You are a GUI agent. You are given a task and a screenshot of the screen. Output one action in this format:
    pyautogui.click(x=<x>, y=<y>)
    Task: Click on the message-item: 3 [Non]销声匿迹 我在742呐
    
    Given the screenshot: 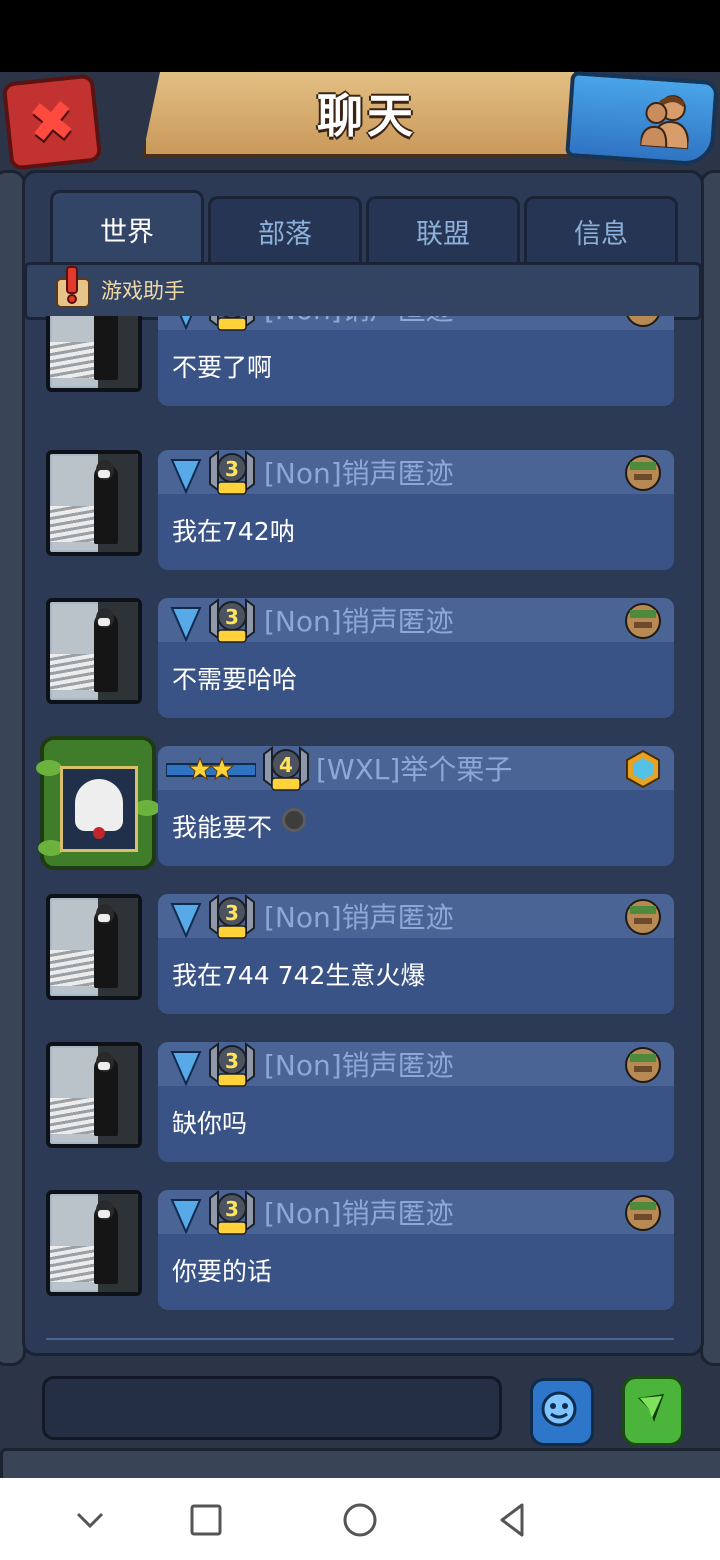 What is the action you would take?
    pyautogui.click(x=360, y=515)
    